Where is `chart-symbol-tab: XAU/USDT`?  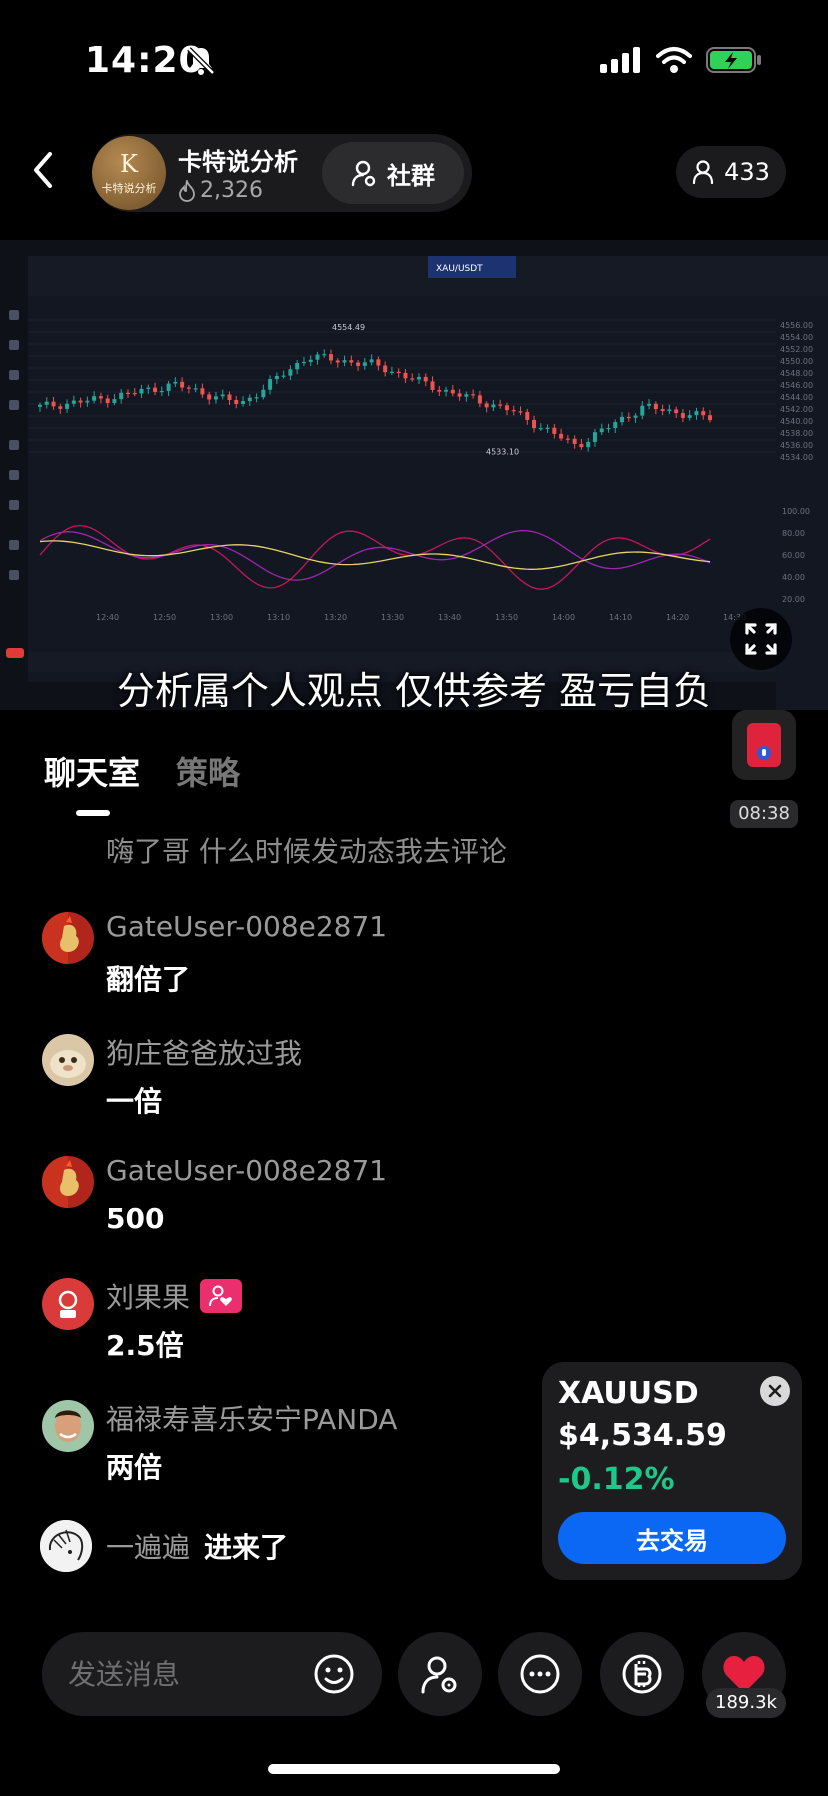 chart-symbol-tab: XAU/USDT is located at coordinates (459, 269).